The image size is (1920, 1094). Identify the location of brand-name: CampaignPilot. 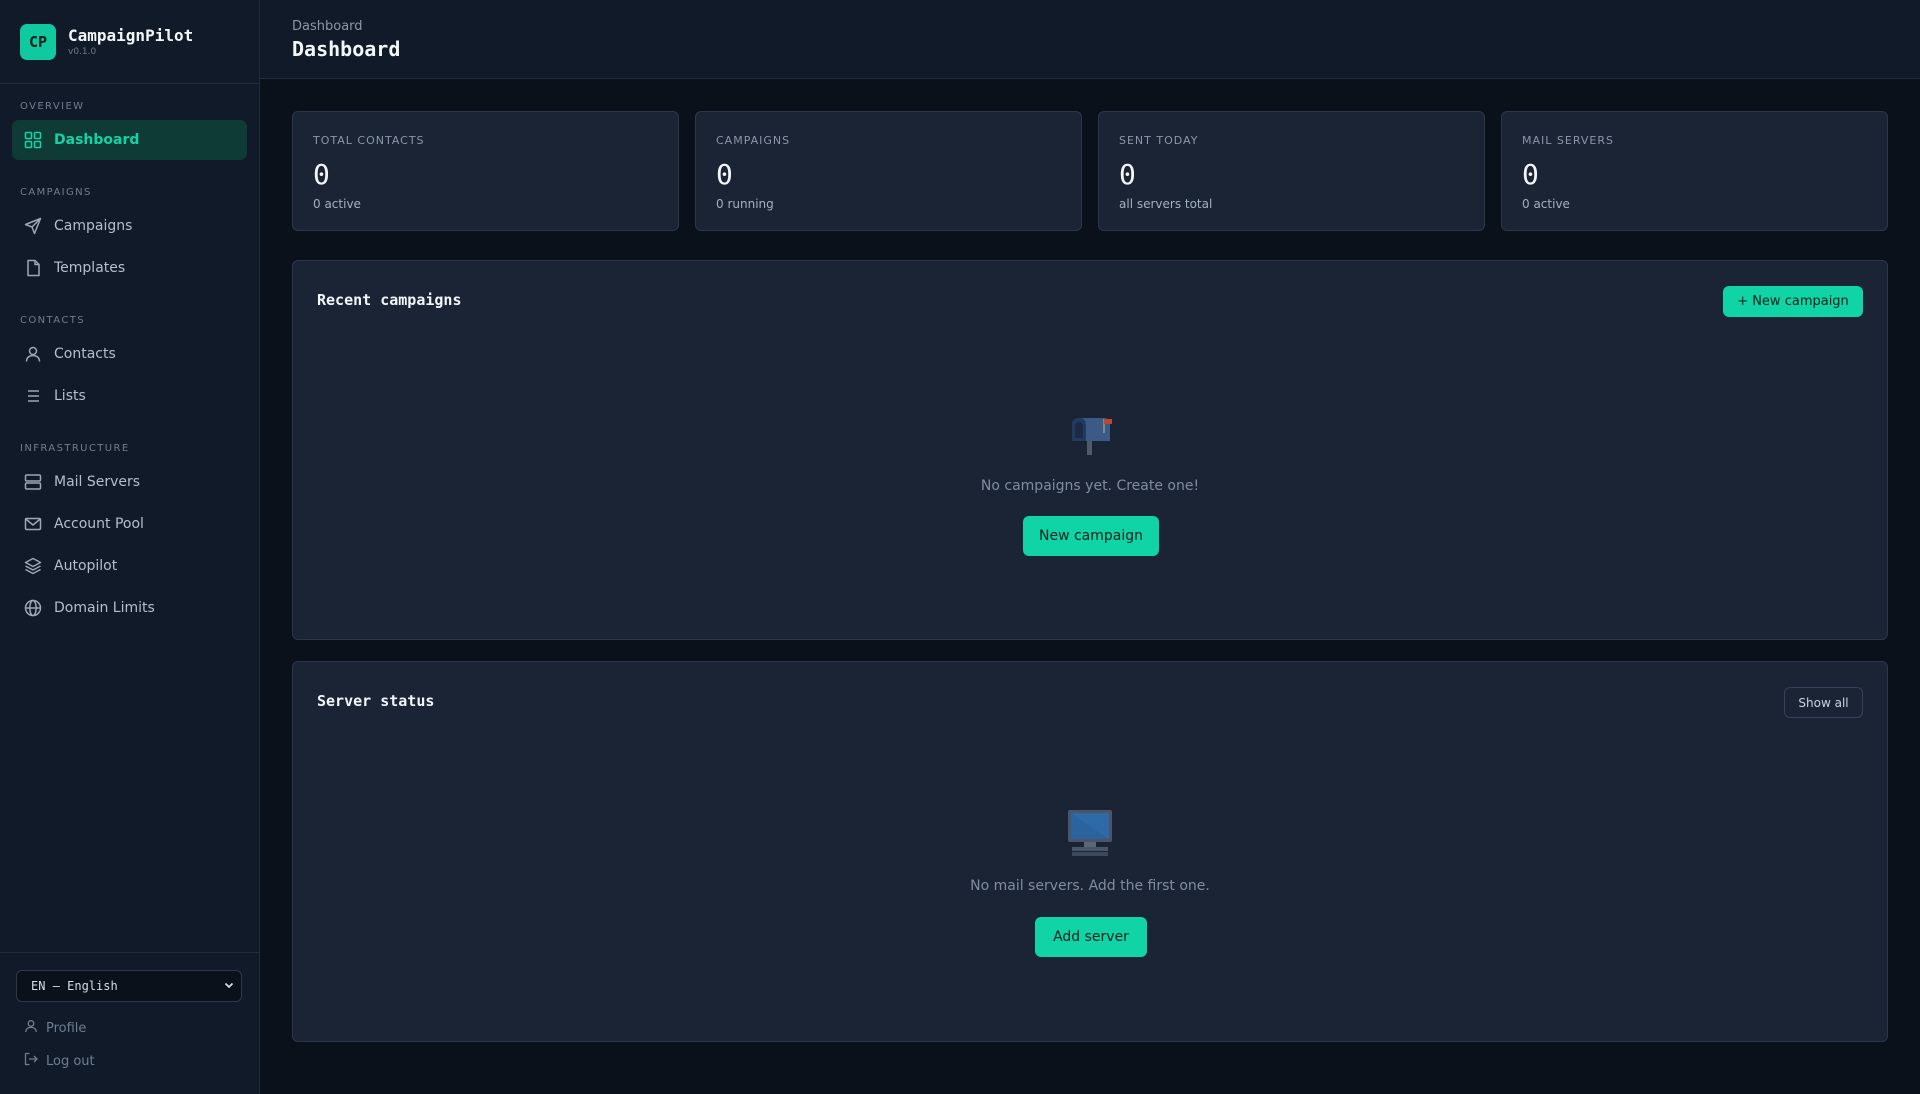
(131, 35).